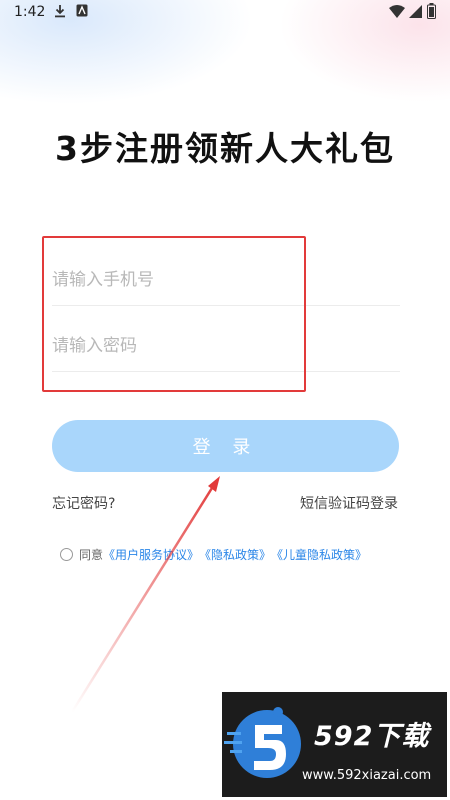  Describe the element at coordinates (367, 775) in the screenshot. I see `watermark-url: www.592xiazai.com` at that location.